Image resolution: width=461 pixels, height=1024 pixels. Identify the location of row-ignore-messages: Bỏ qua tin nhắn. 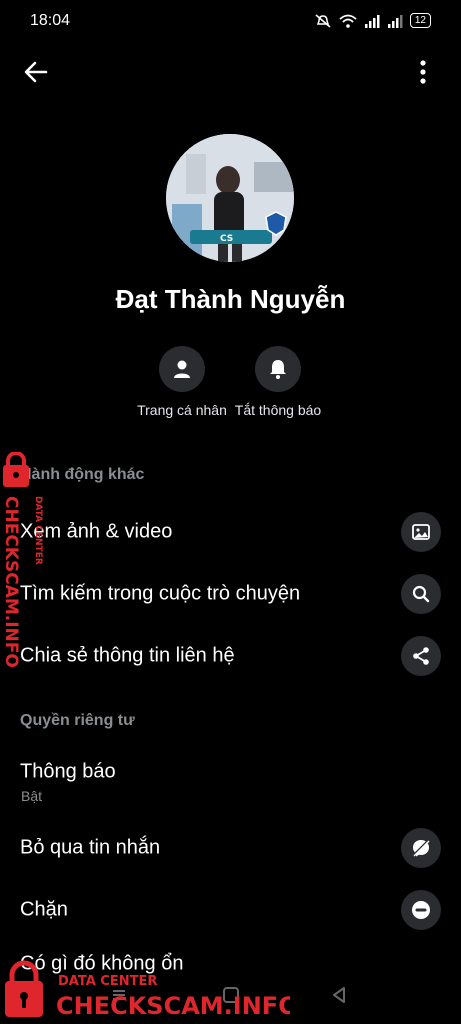
(230, 848).